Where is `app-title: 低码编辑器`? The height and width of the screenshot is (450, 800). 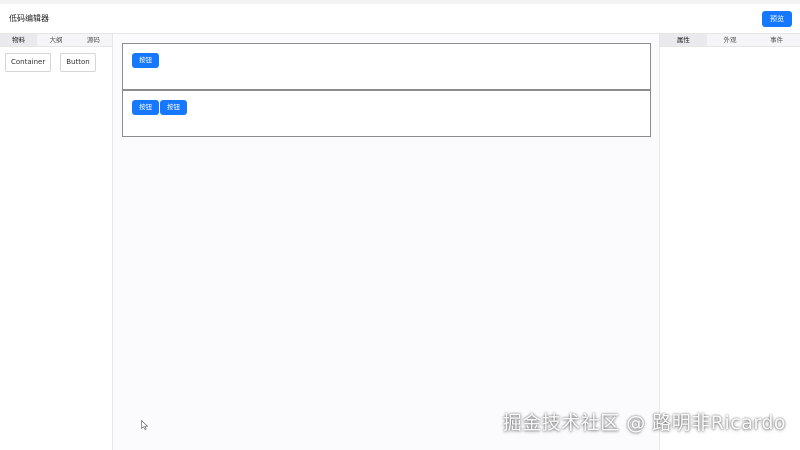
app-title: 低码编辑器 is located at coordinates (29, 18).